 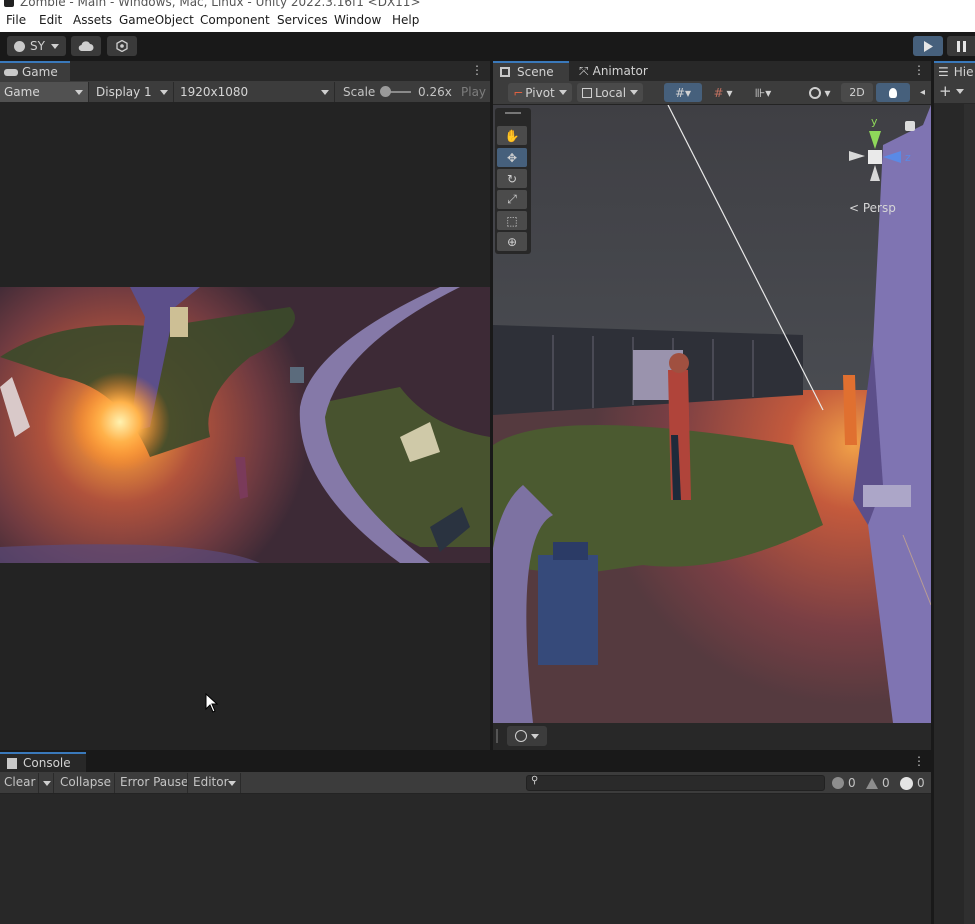 I want to click on perspective-label: < Persp, so click(x=872, y=208).